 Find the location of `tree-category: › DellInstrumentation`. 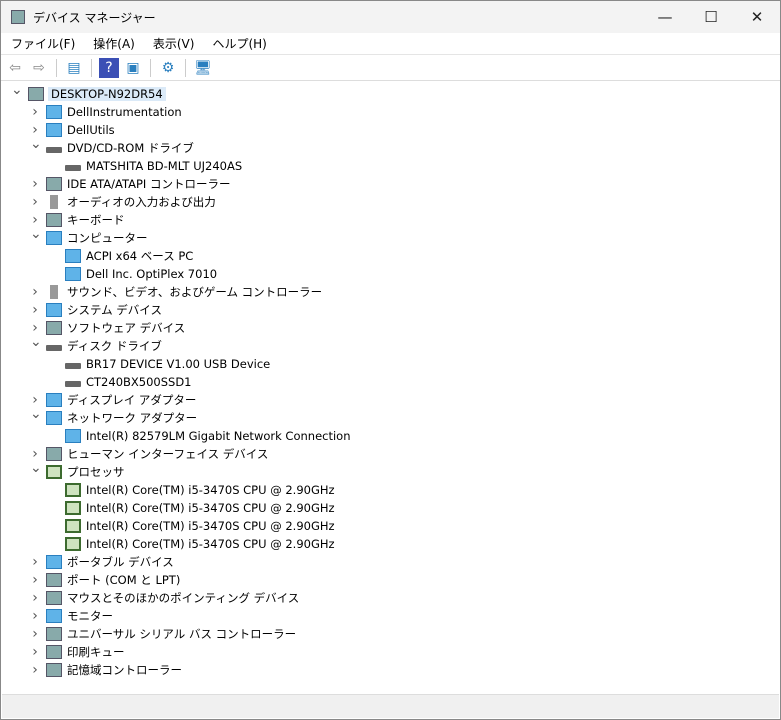

tree-category: › DellInstrumentation is located at coordinates (390, 112).